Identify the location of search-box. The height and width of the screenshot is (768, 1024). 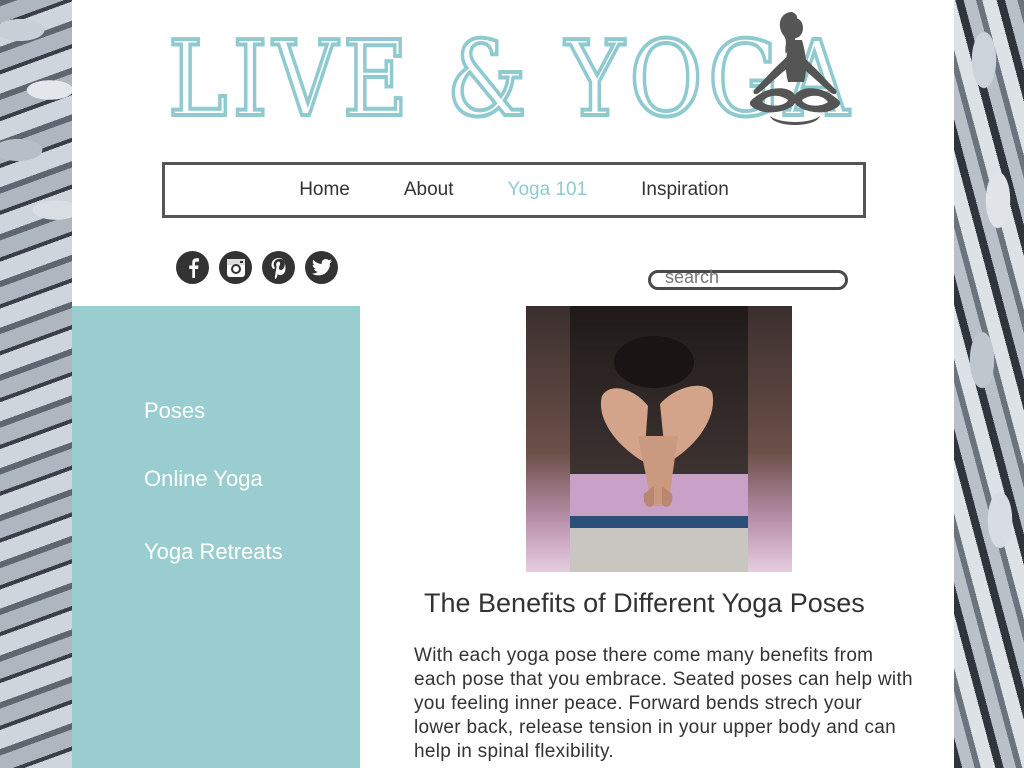
(748, 278).